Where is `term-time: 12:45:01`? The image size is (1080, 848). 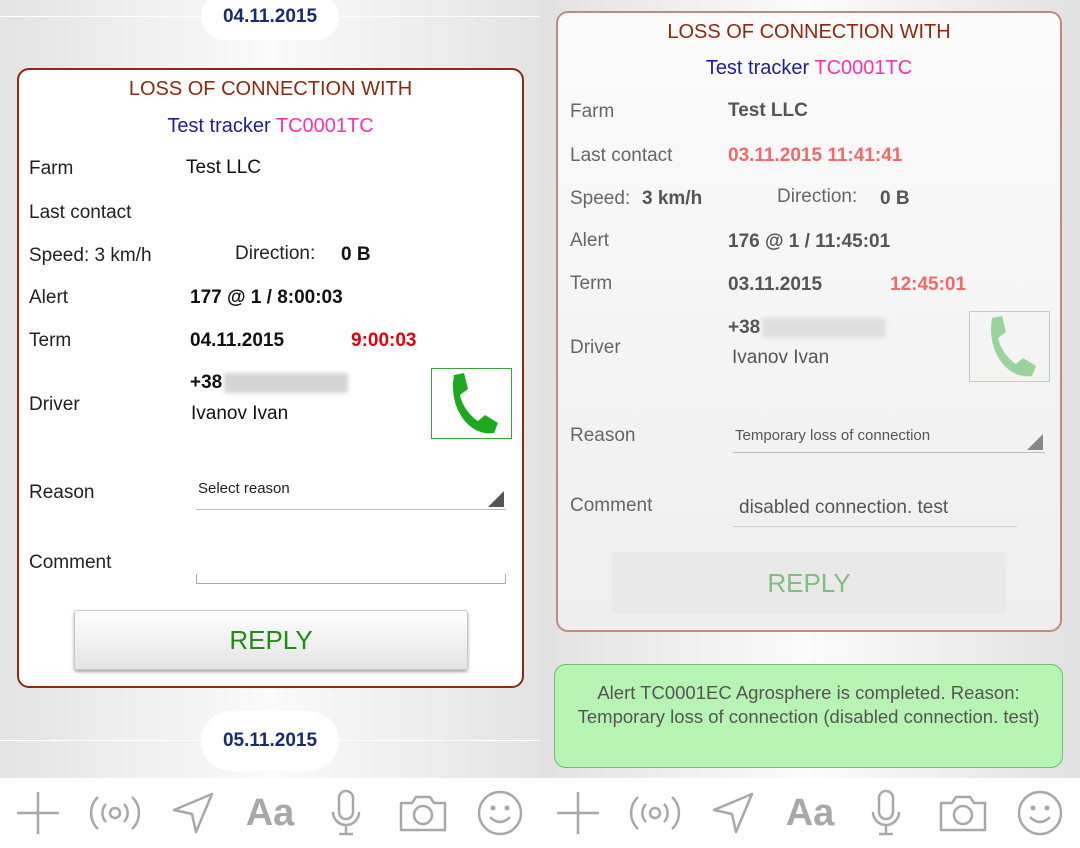
term-time: 12:45:01 is located at coordinates (928, 284).